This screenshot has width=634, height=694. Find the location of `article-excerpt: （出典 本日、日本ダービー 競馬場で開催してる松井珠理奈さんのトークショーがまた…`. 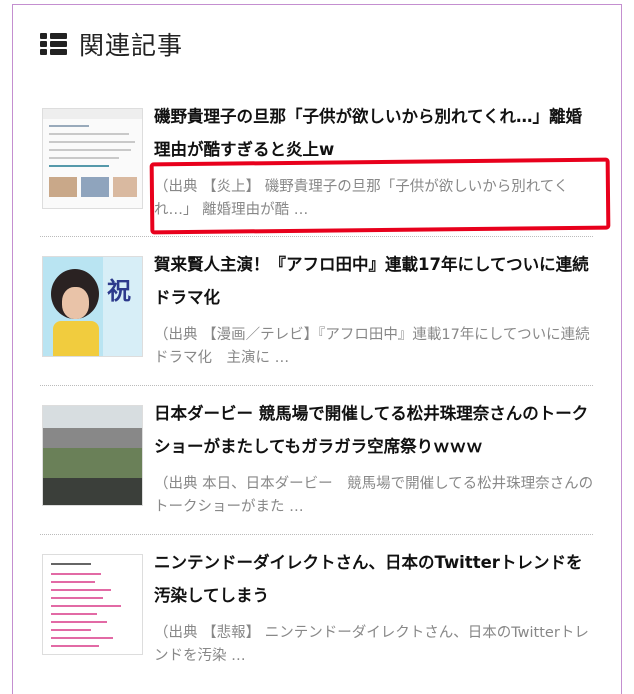

article-excerpt: （出典 本日、日本ダービー 競馬場で開催してる松井珠理奈さんのトークショーがまた… is located at coordinates (374, 495).